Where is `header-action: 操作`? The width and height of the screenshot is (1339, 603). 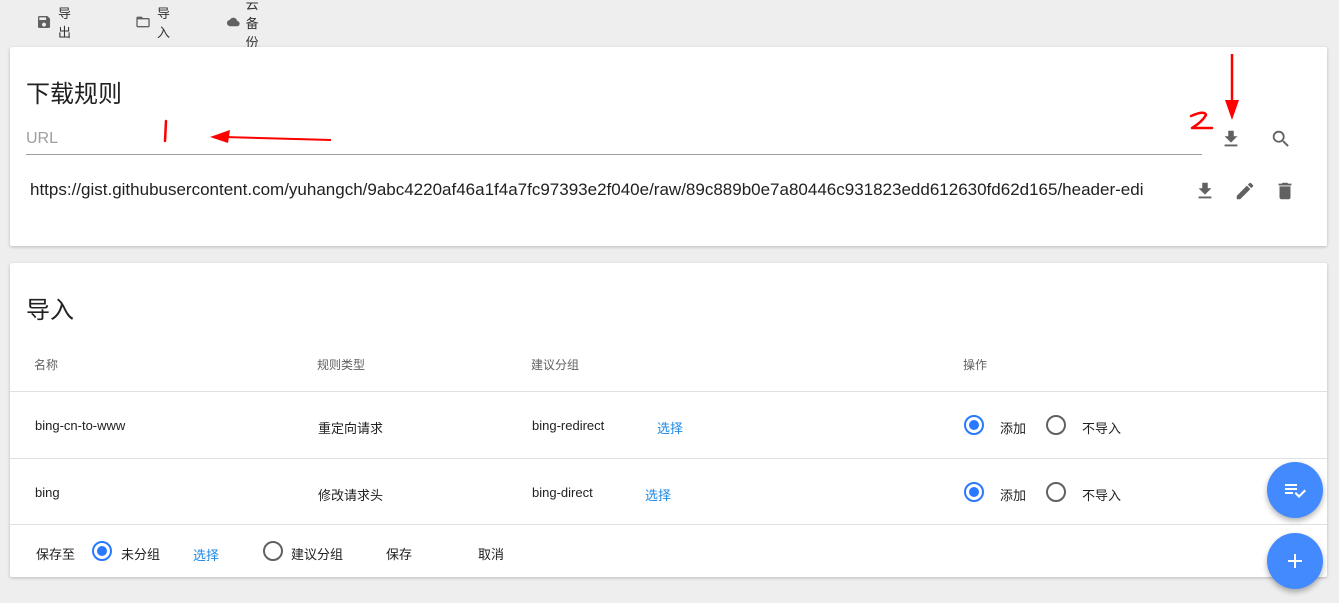 header-action: 操作 is located at coordinates (975, 365).